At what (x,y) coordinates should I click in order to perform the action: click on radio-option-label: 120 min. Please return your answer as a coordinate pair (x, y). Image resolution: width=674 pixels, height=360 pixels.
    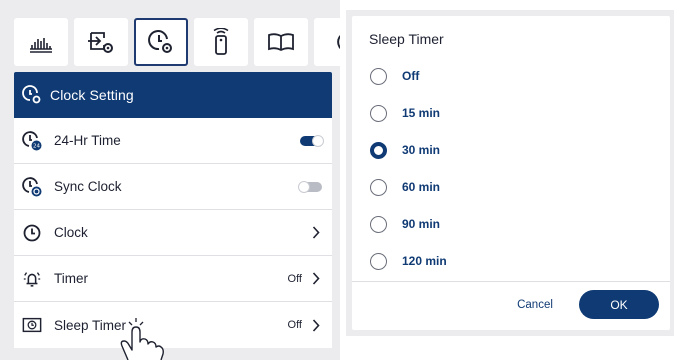
    Looking at the image, I should click on (424, 261).